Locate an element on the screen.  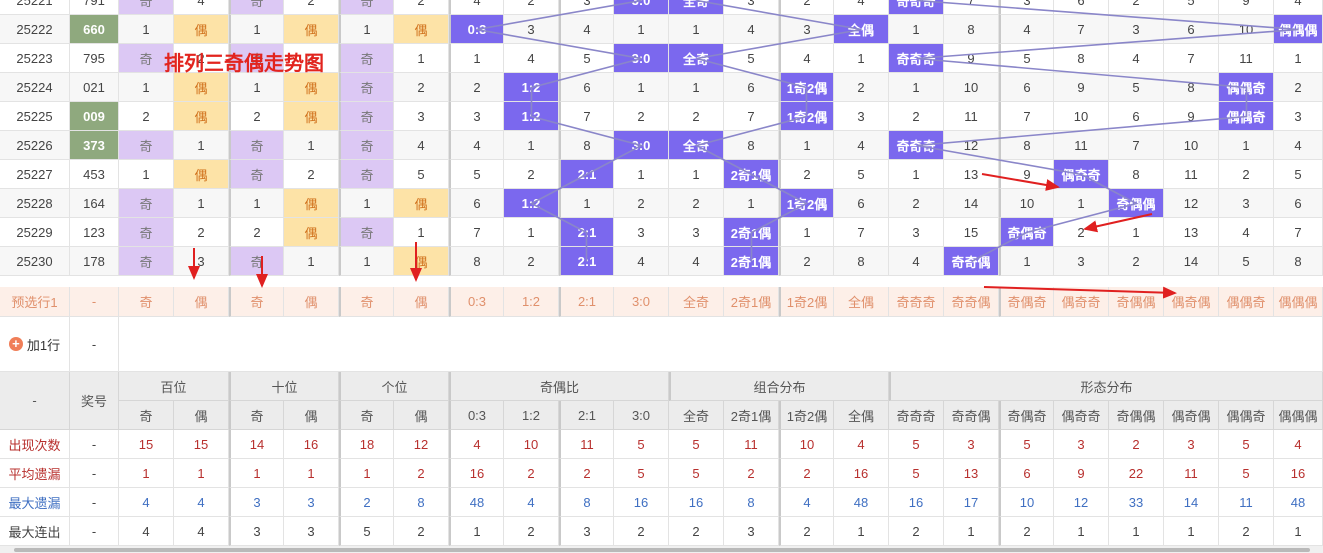
draw-number: 453 is located at coordinates (94, 174).